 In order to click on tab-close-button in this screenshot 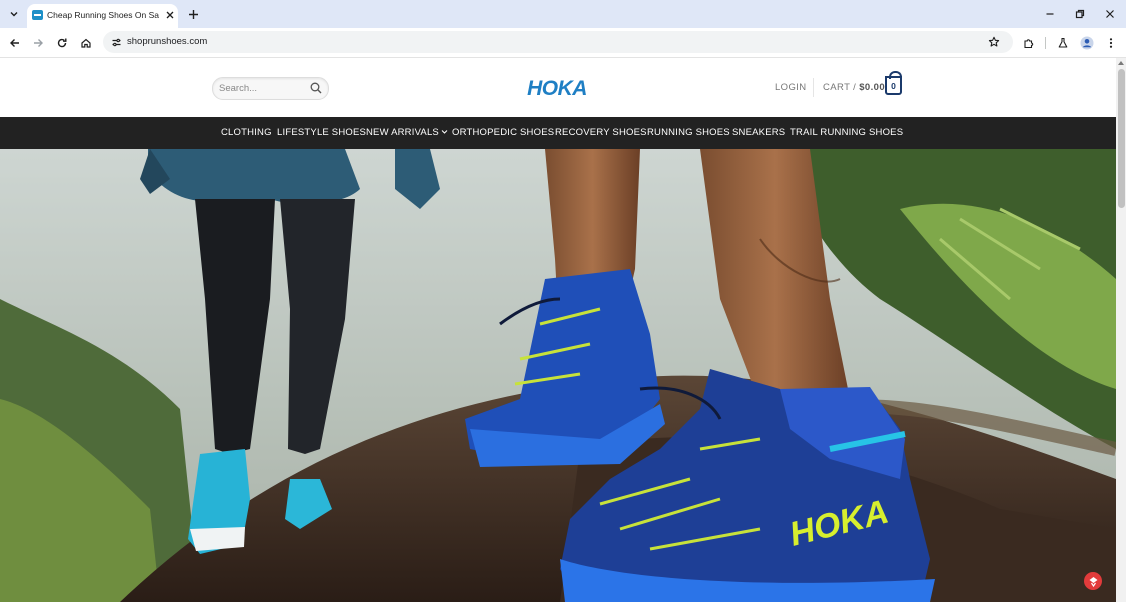, I will do `click(170, 15)`.